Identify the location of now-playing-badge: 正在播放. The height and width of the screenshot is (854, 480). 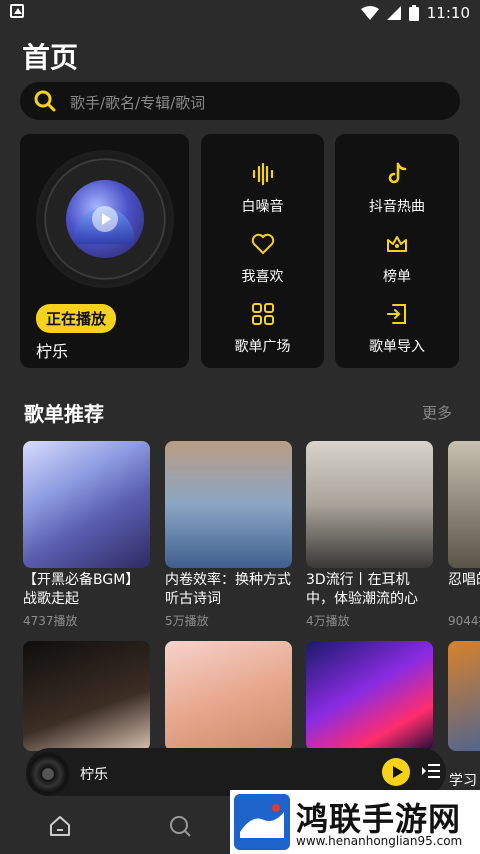
(76, 318).